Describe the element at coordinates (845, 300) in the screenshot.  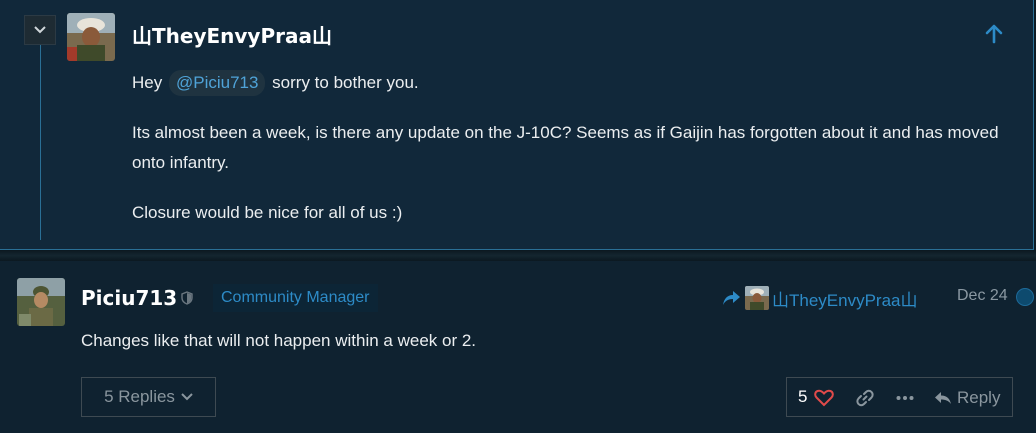
I see `reply-to-username: 山TheyEnvyPraa山` at that location.